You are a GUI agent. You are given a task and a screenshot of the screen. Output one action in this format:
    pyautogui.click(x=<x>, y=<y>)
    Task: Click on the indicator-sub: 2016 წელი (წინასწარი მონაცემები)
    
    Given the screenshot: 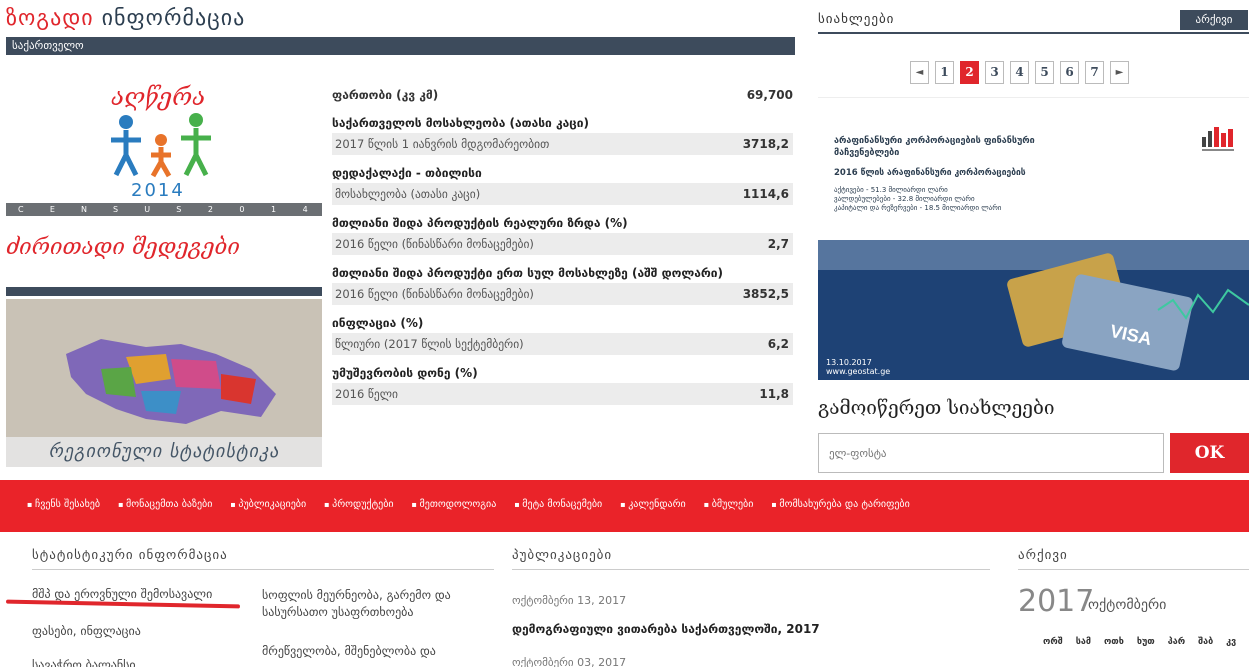 What is the action you would take?
    pyautogui.click(x=434, y=294)
    